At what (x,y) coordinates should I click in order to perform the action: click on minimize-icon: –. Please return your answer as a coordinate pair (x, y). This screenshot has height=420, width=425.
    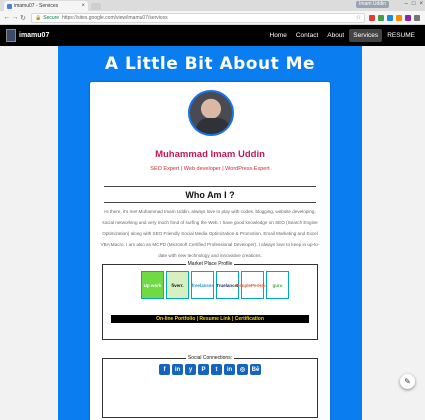
    Looking at the image, I should click on (406, 4).